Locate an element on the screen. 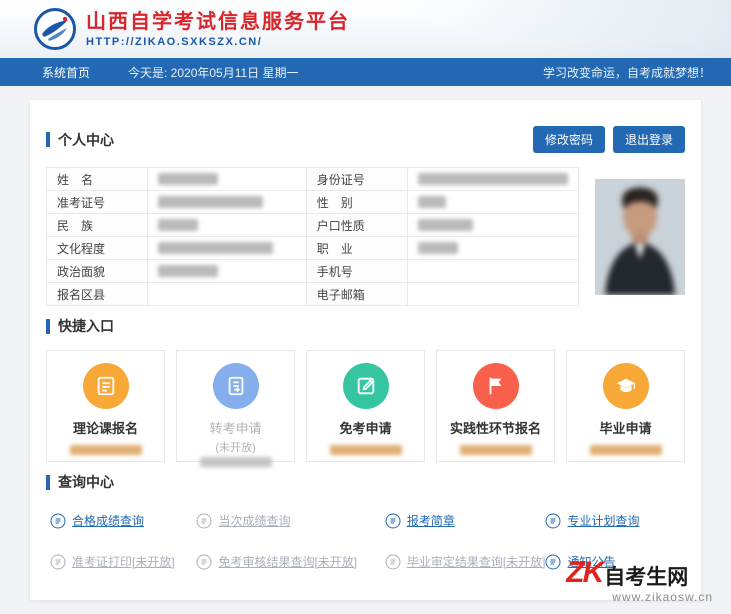 This screenshot has width=731, height=614. table-row: 姓 名 身份证号 is located at coordinates (312, 179).